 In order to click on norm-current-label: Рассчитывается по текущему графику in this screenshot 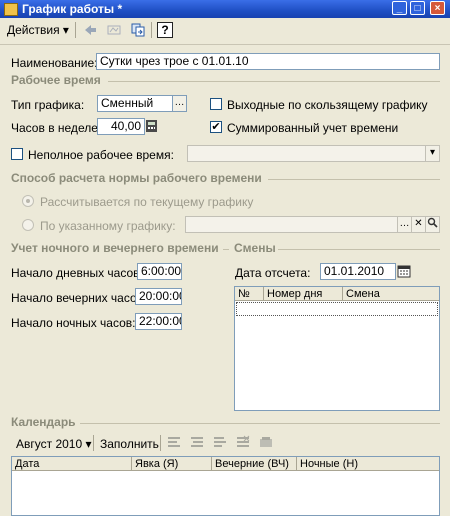, I will do `click(147, 202)`.